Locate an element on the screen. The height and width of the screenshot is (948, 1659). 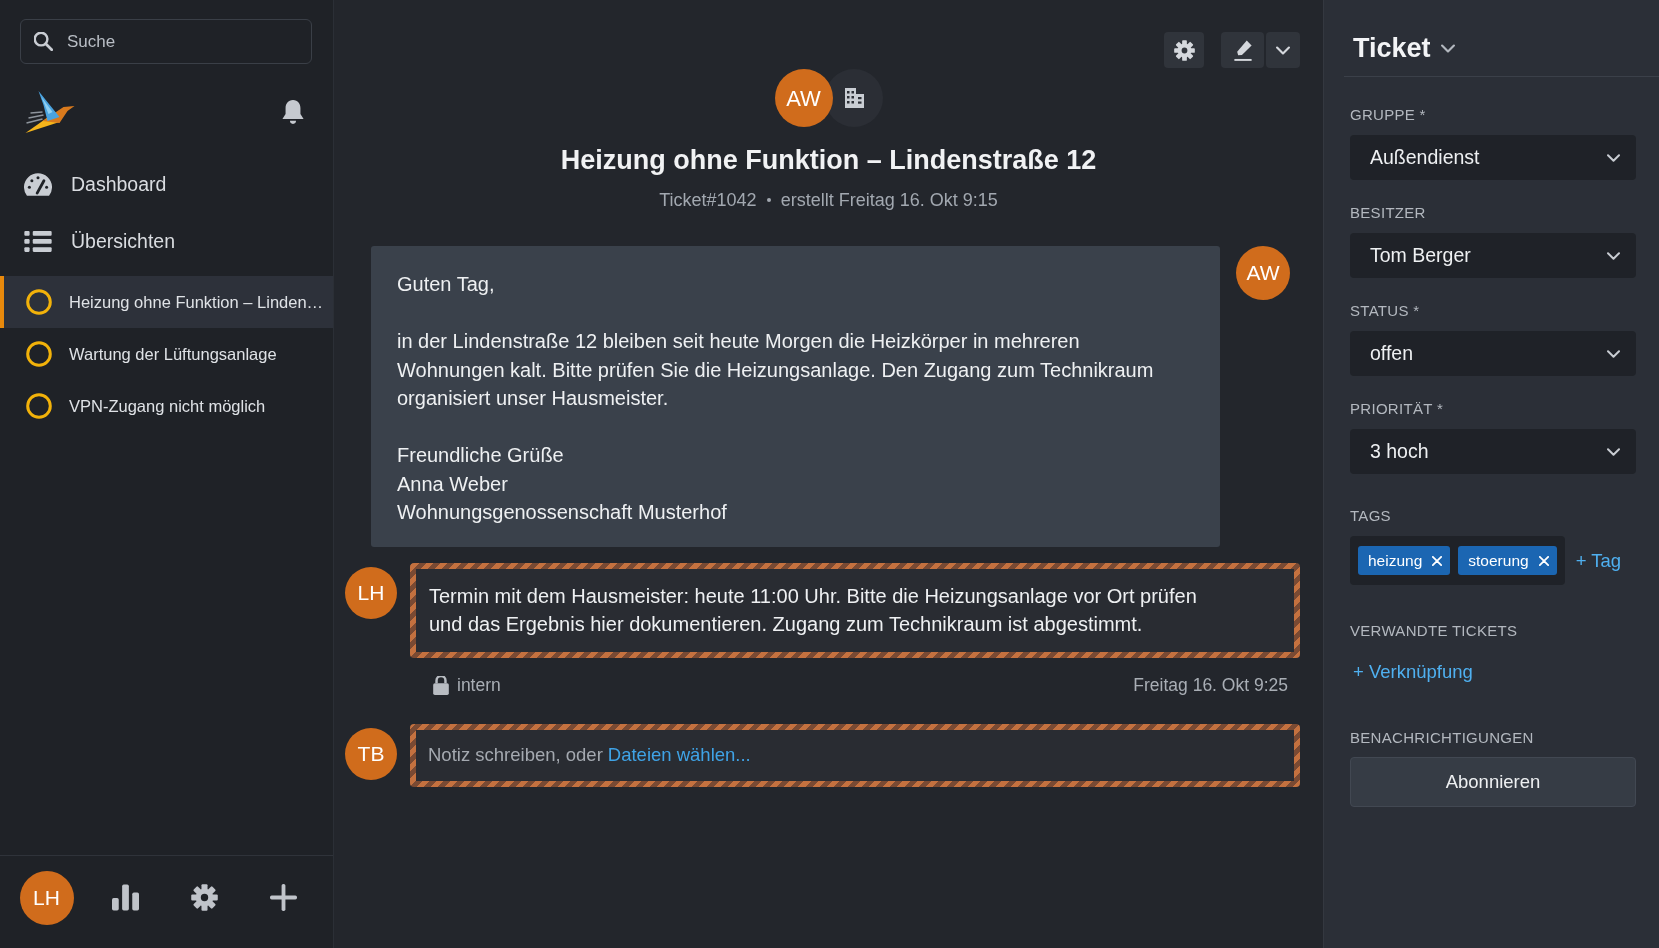
customer-avatar: AW is located at coordinates (803, 98).